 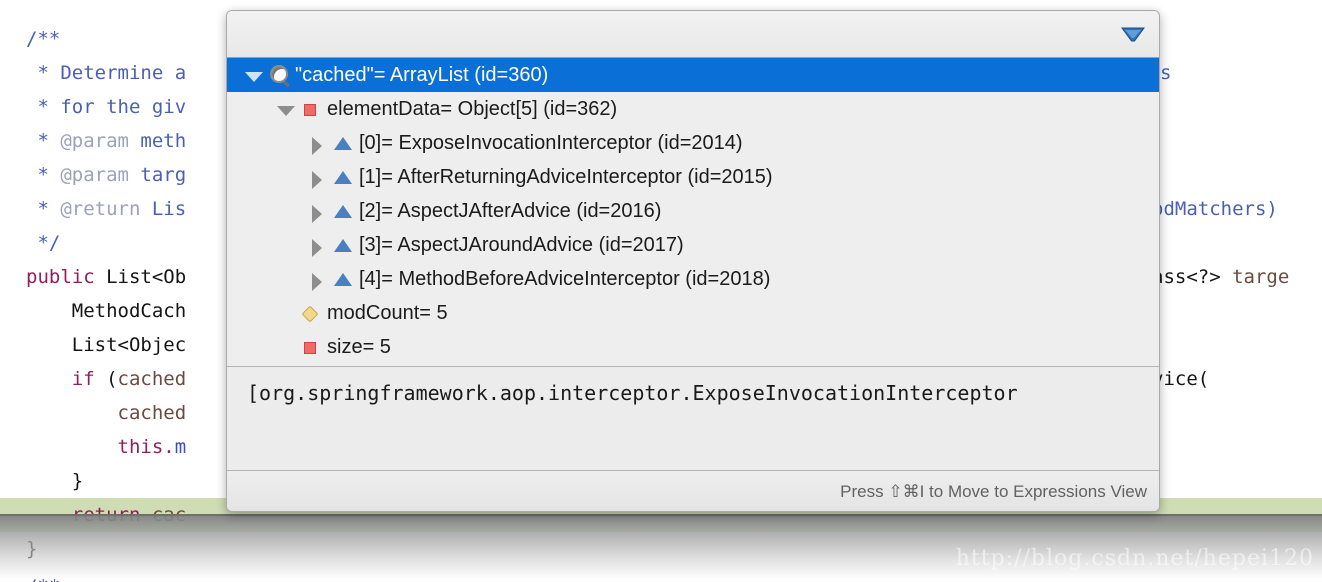 What do you see at coordinates (510, 210) in the screenshot?
I see `tree-row-label: [2]= AspectJAfterAdvice (id=2016)` at bounding box center [510, 210].